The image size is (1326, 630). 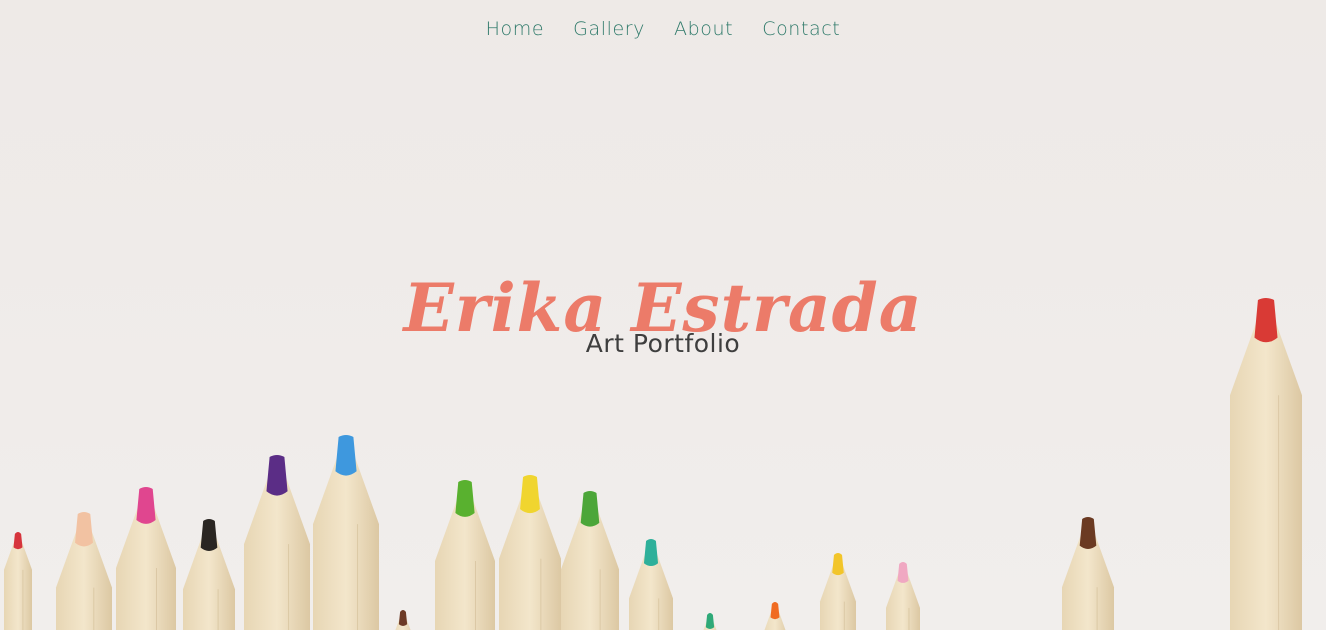 What do you see at coordinates (703, 29) in the screenshot?
I see `nav-about-link: About` at bounding box center [703, 29].